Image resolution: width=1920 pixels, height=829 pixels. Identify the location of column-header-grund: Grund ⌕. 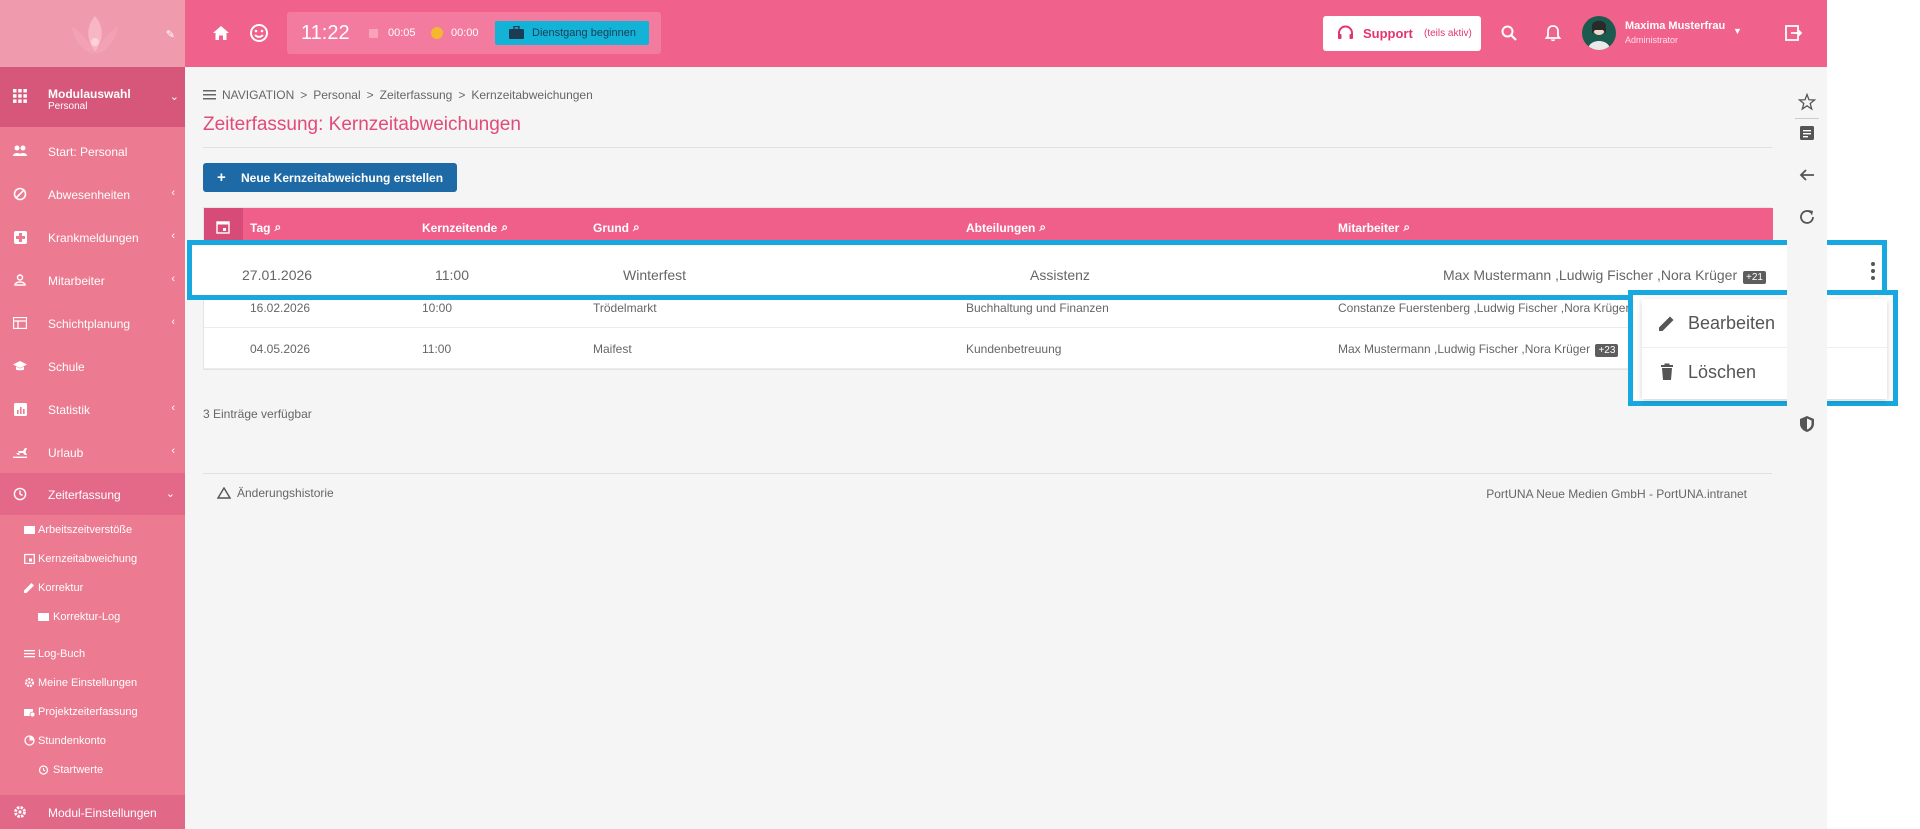
(616, 227).